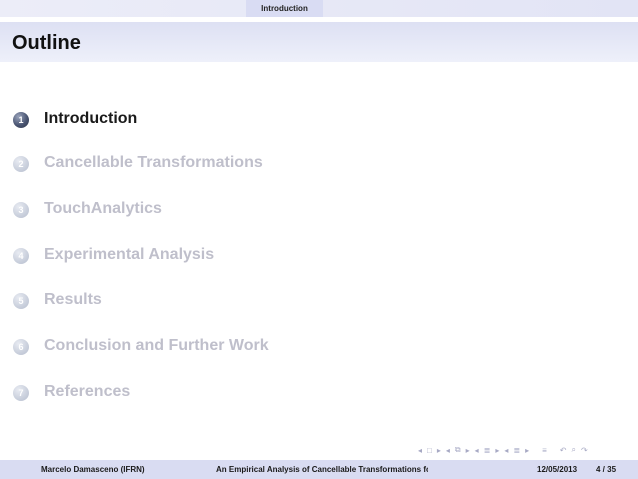  Describe the element at coordinates (21, 347) in the screenshot. I see `section-number-ball: 6` at that location.